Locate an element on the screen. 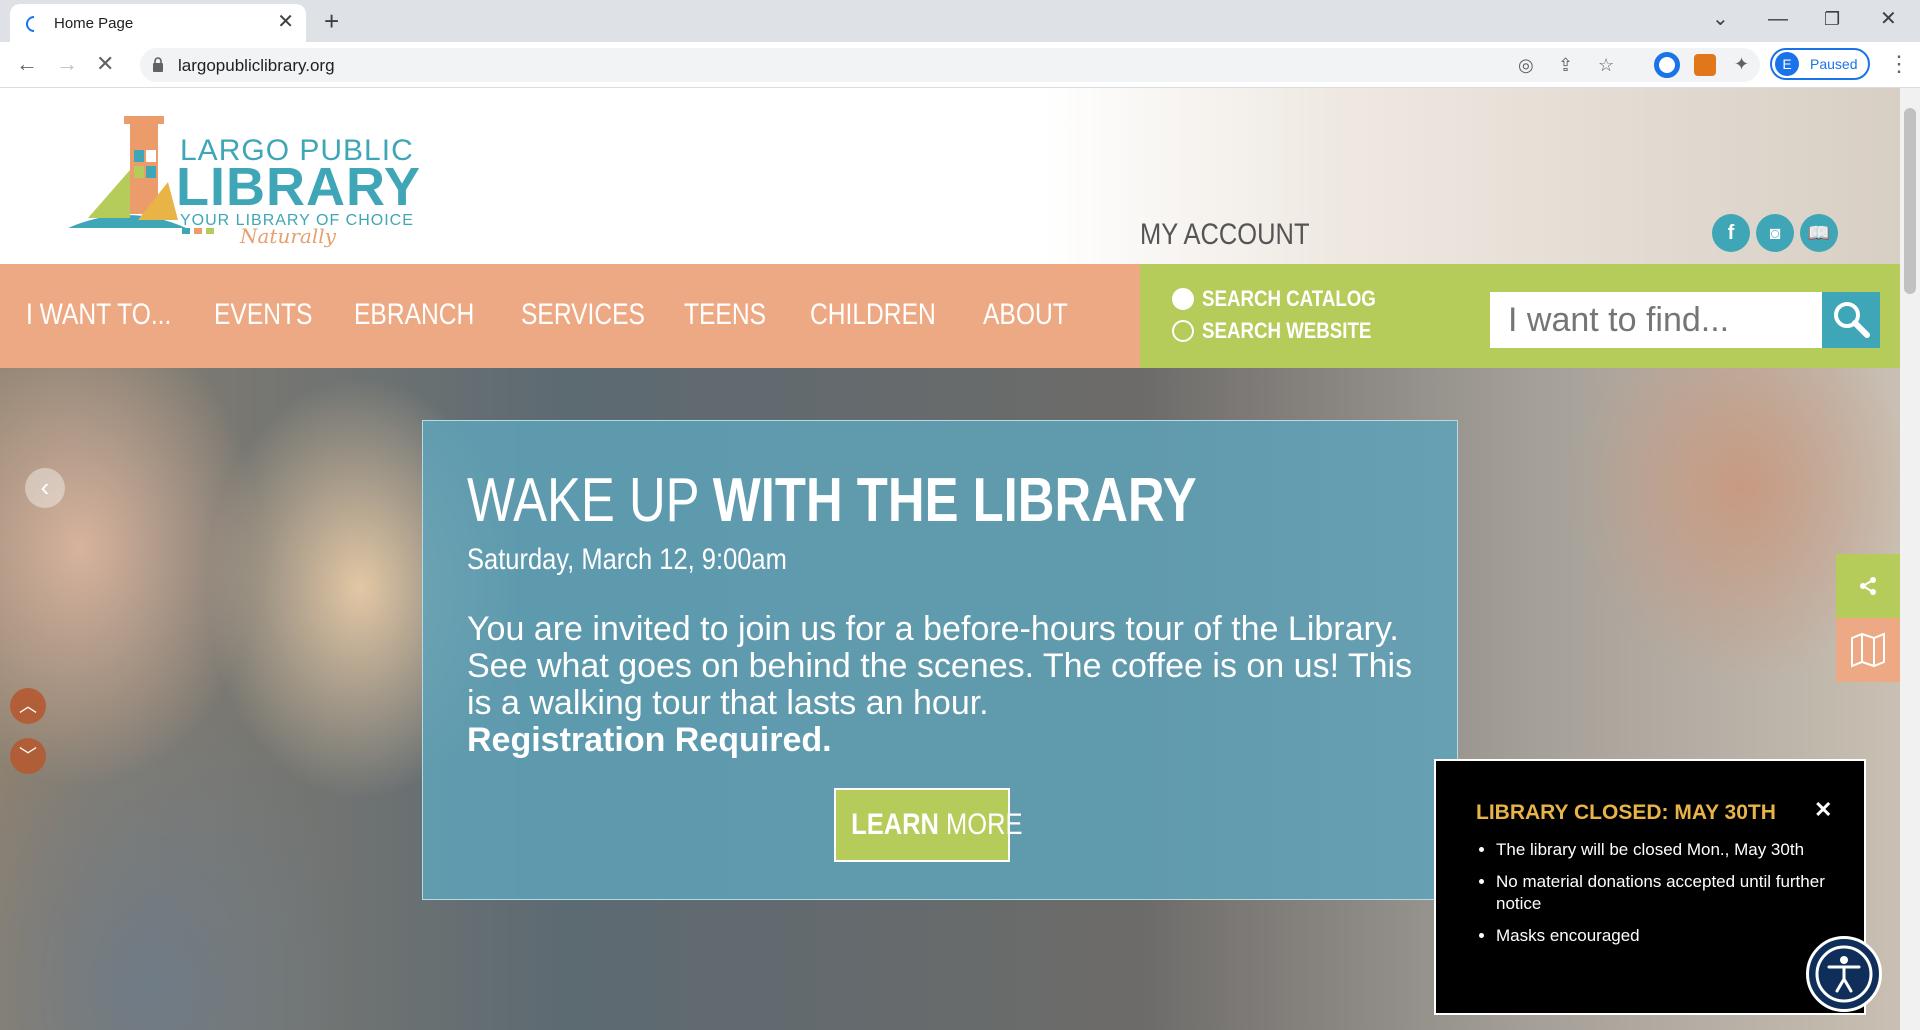  learn-more-light: MORE is located at coordinates (980, 824).